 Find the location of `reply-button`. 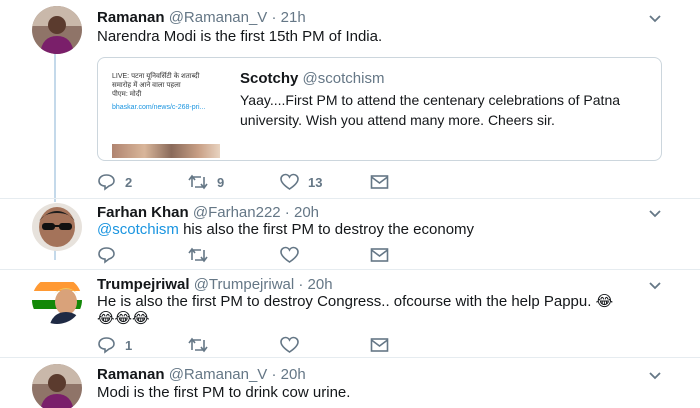

reply-button is located at coordinates (106, 255).